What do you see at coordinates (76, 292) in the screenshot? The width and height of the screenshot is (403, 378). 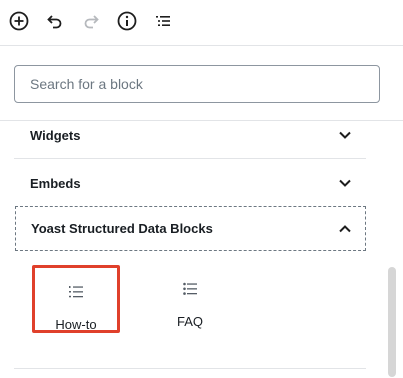 I see `ordered-list-icon` at bounding box center [76, 292].